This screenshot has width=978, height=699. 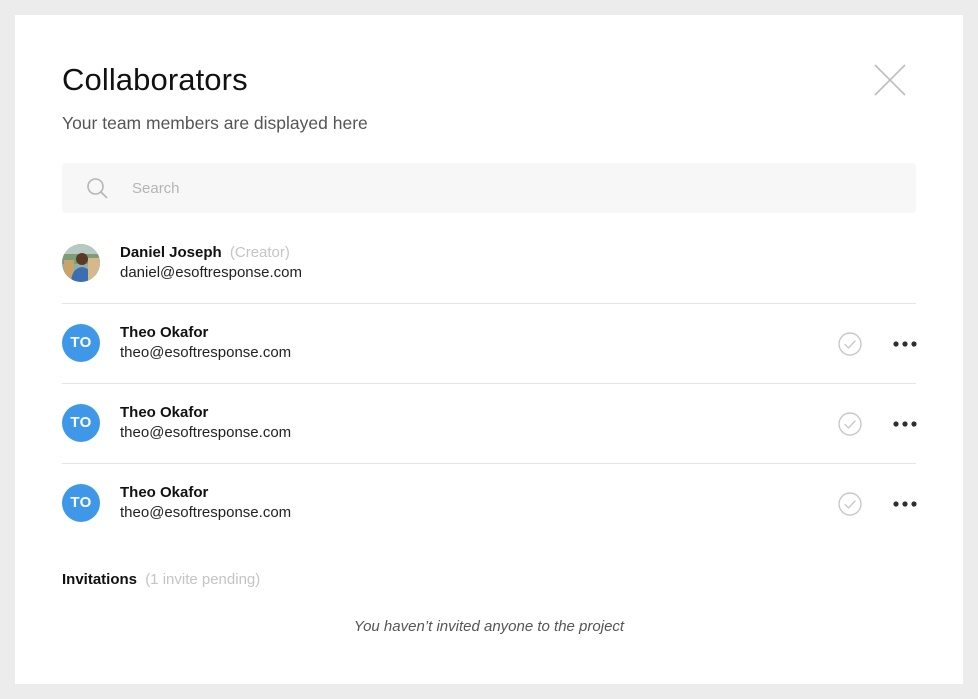 I want to click on close-button, so click(x=890, y=80).